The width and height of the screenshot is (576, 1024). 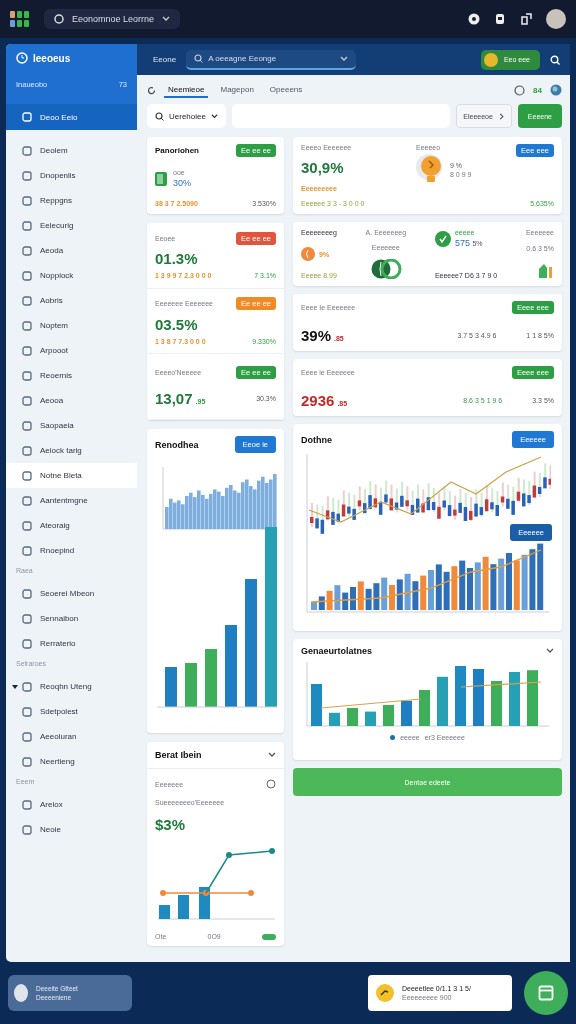 What do you see at coordinates (71, 150) in the screenshot?
I see `sidebar-item: Deolem` at bounding box center [71, 150].